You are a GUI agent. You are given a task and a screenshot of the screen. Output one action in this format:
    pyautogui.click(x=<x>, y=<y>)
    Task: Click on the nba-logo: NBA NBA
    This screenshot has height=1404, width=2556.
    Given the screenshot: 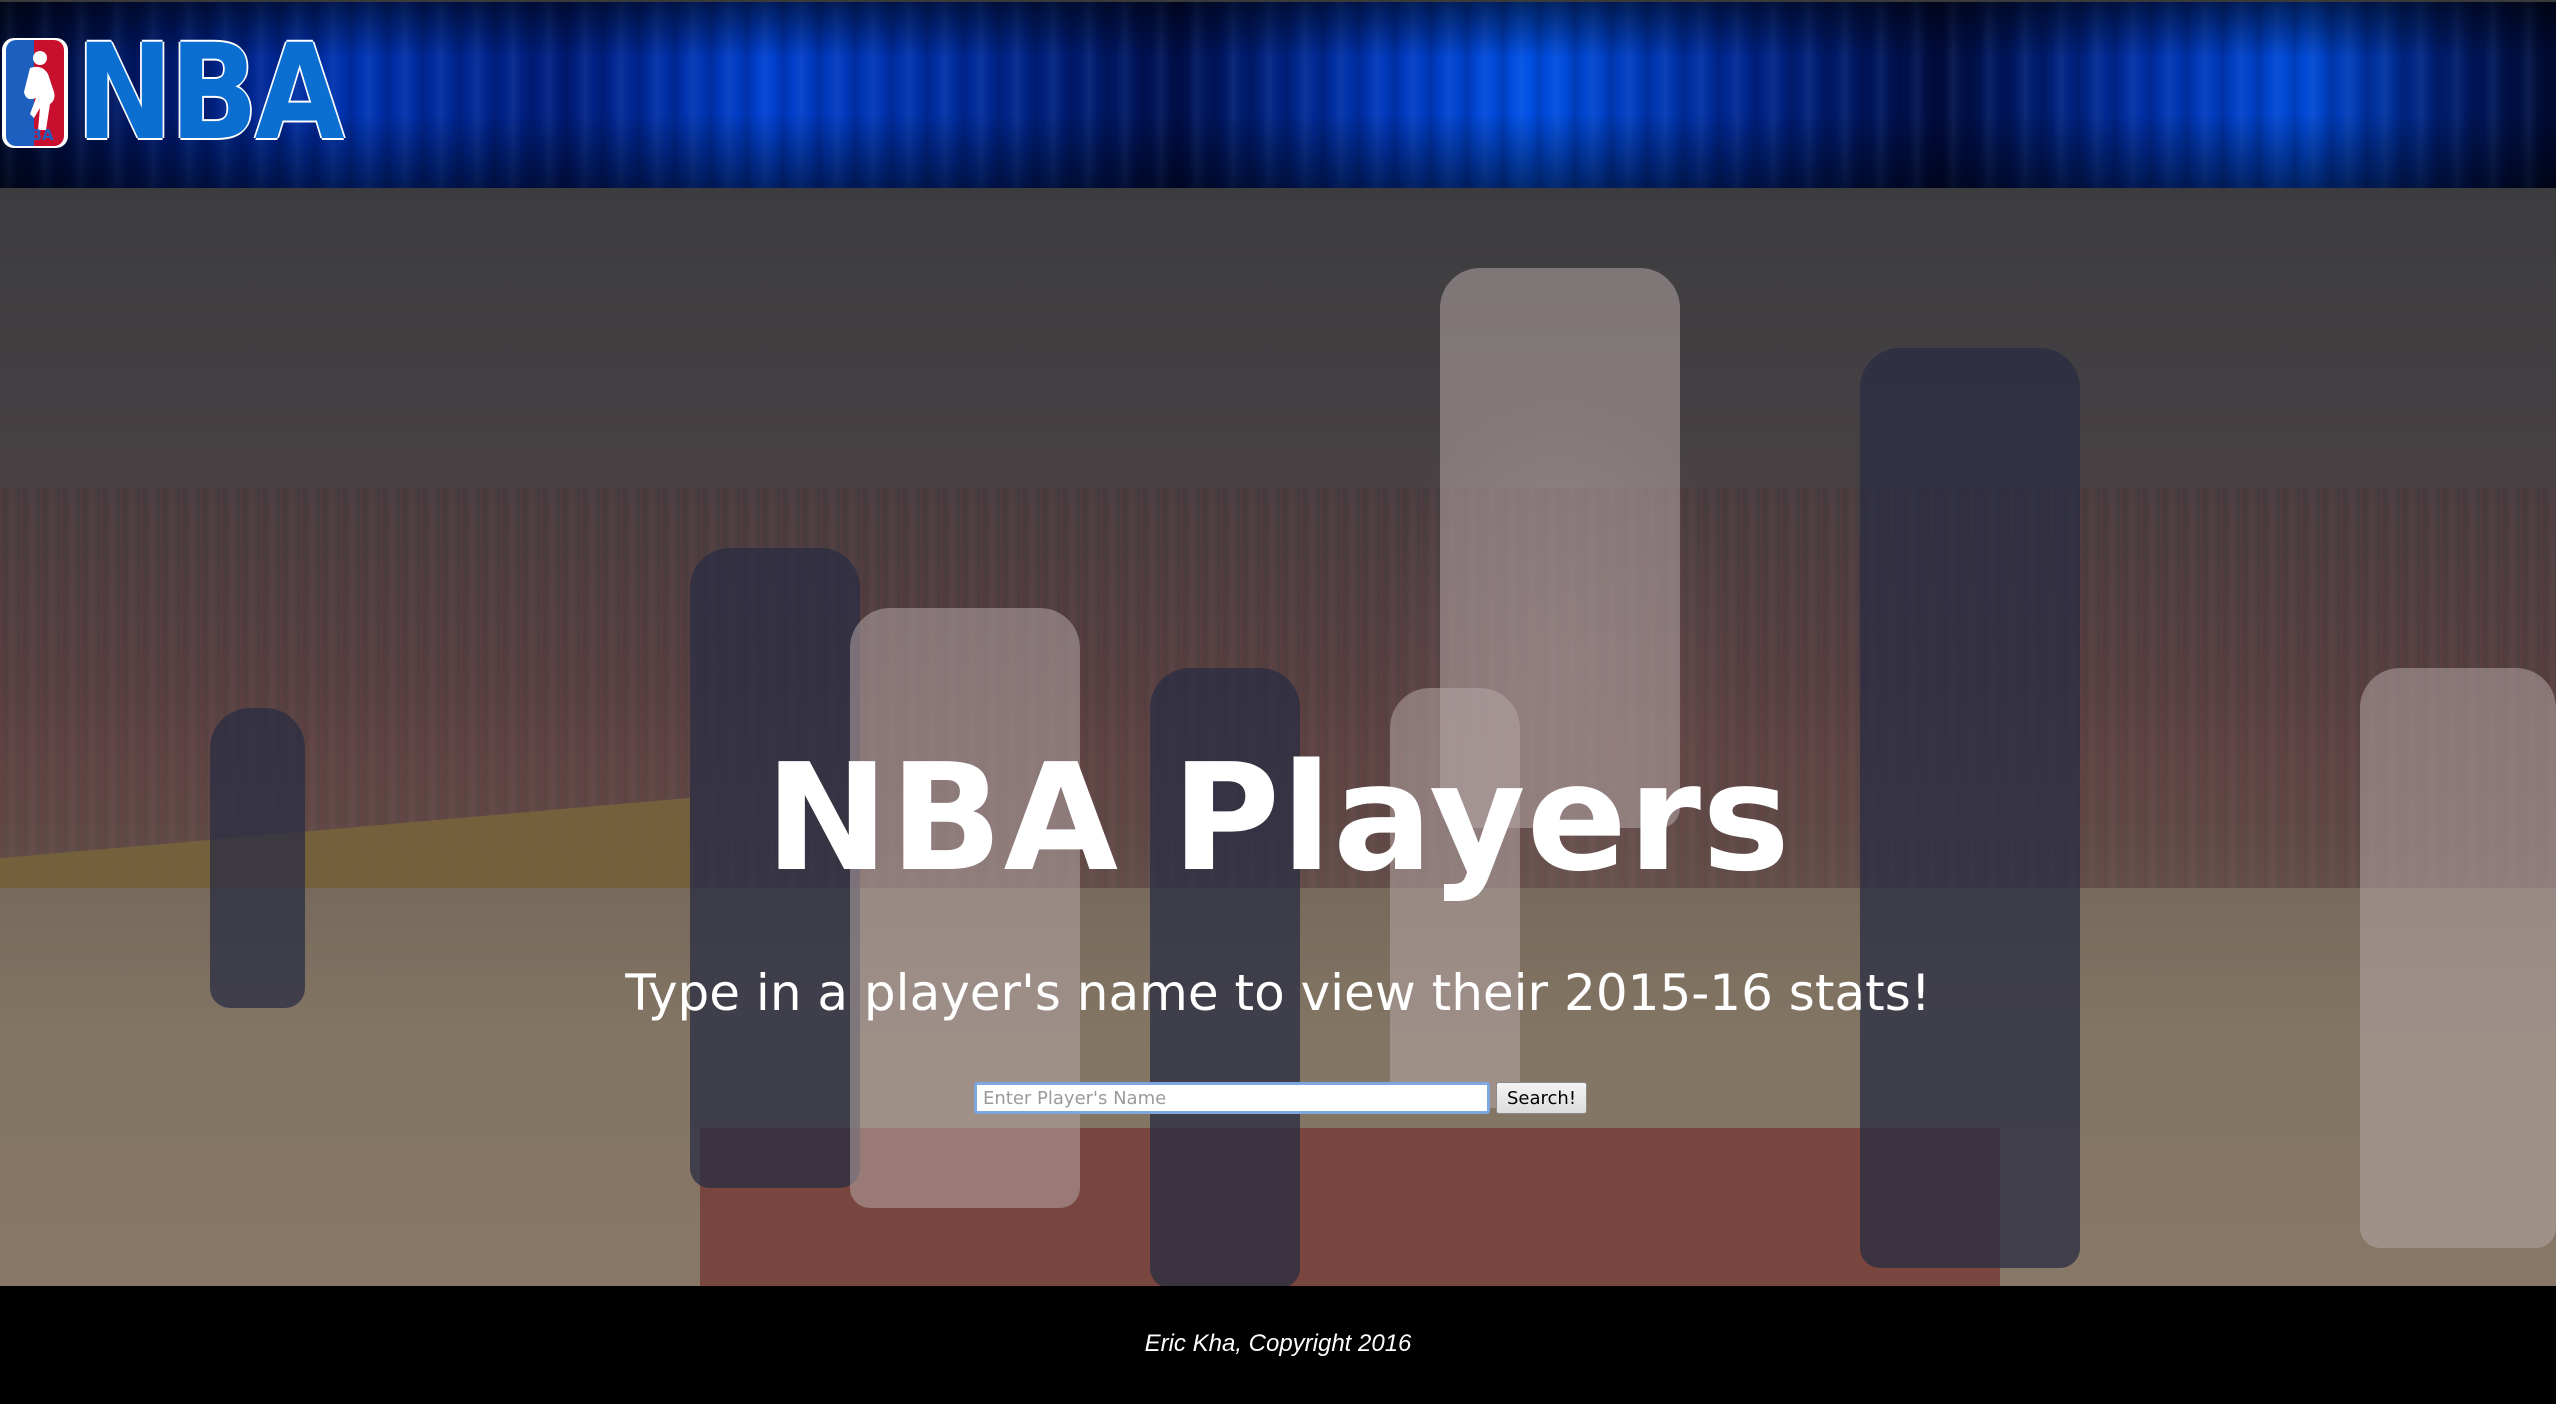 What is the action you would take?
    pyautogui.click(x=188, y=93)
    